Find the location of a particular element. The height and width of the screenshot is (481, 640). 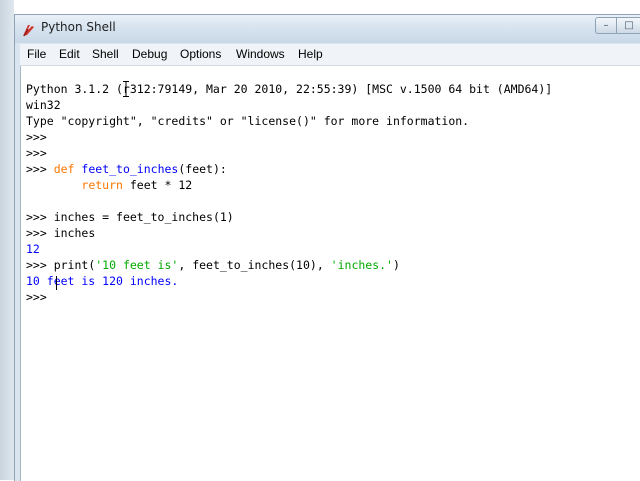

assign-line: >>> inches = feet_to_inches(1) is located at coordinates (130, 217).